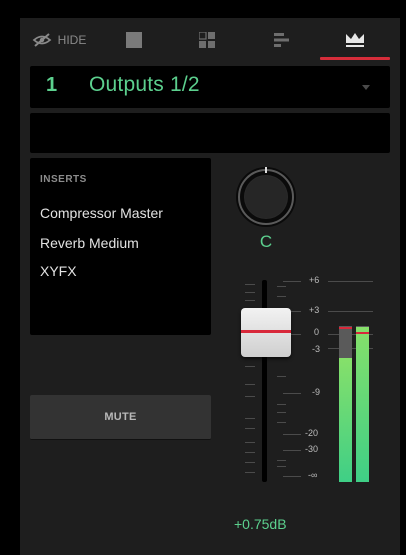 The width and height of the screenshot is (406, 555). What do you see at coordinates (362, 333) in the screenshot?
I see `peak-right` at bounding box center [362, 333].